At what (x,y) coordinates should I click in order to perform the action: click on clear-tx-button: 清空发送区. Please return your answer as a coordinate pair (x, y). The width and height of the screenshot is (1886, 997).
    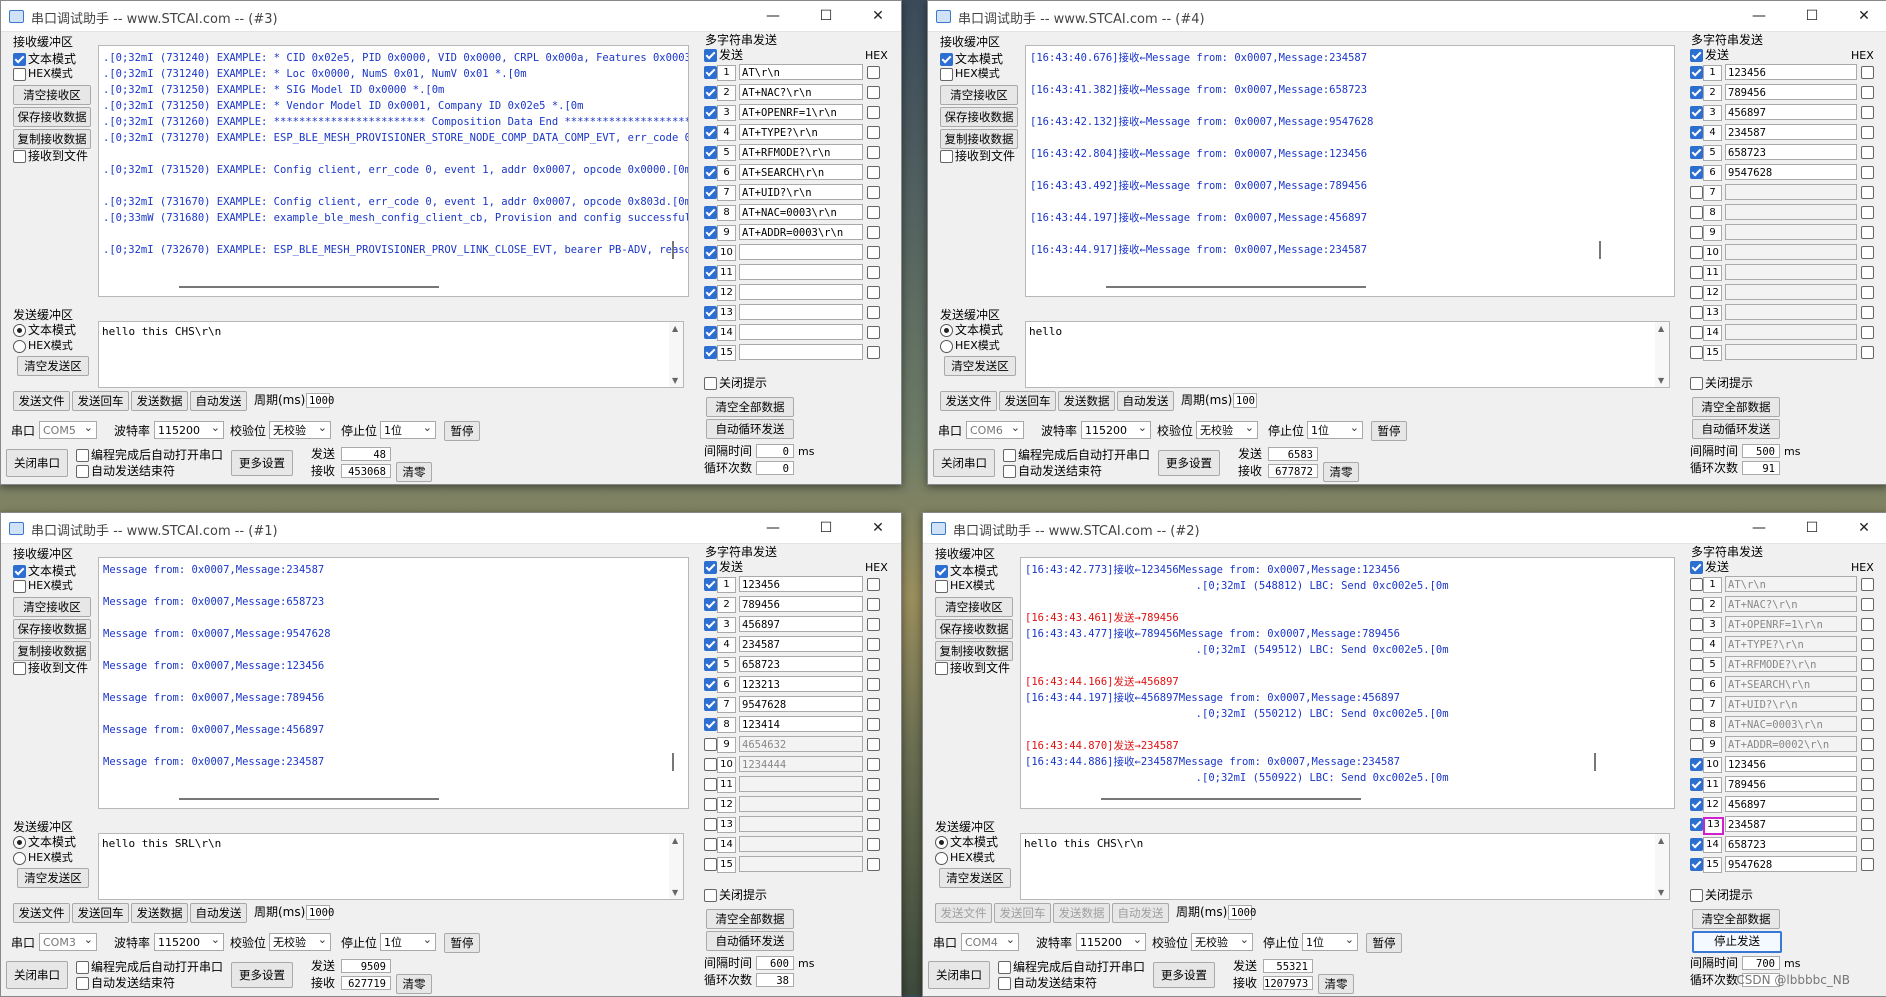
    Looking at the image, I should click on (975, 878).